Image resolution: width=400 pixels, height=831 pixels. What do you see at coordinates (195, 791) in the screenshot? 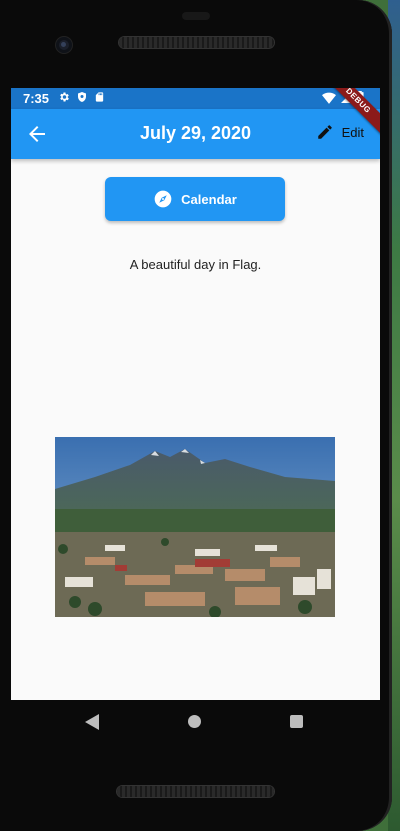
I see `bottom-speaker` at bounding box center [195, 791].